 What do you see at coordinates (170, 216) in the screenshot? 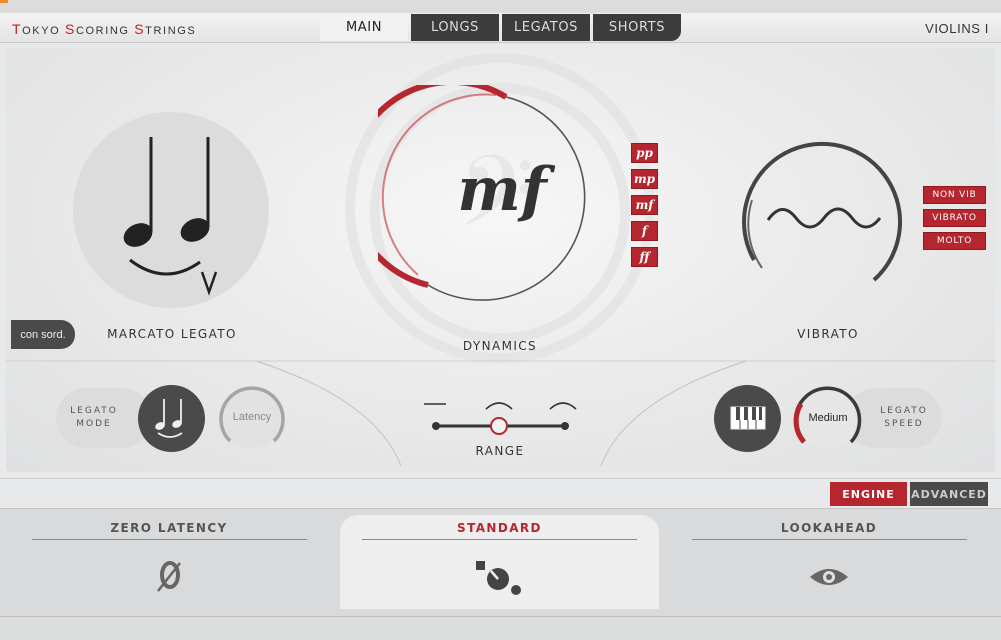
I see `legato-notes-icon` at bounding box center [170, 216].